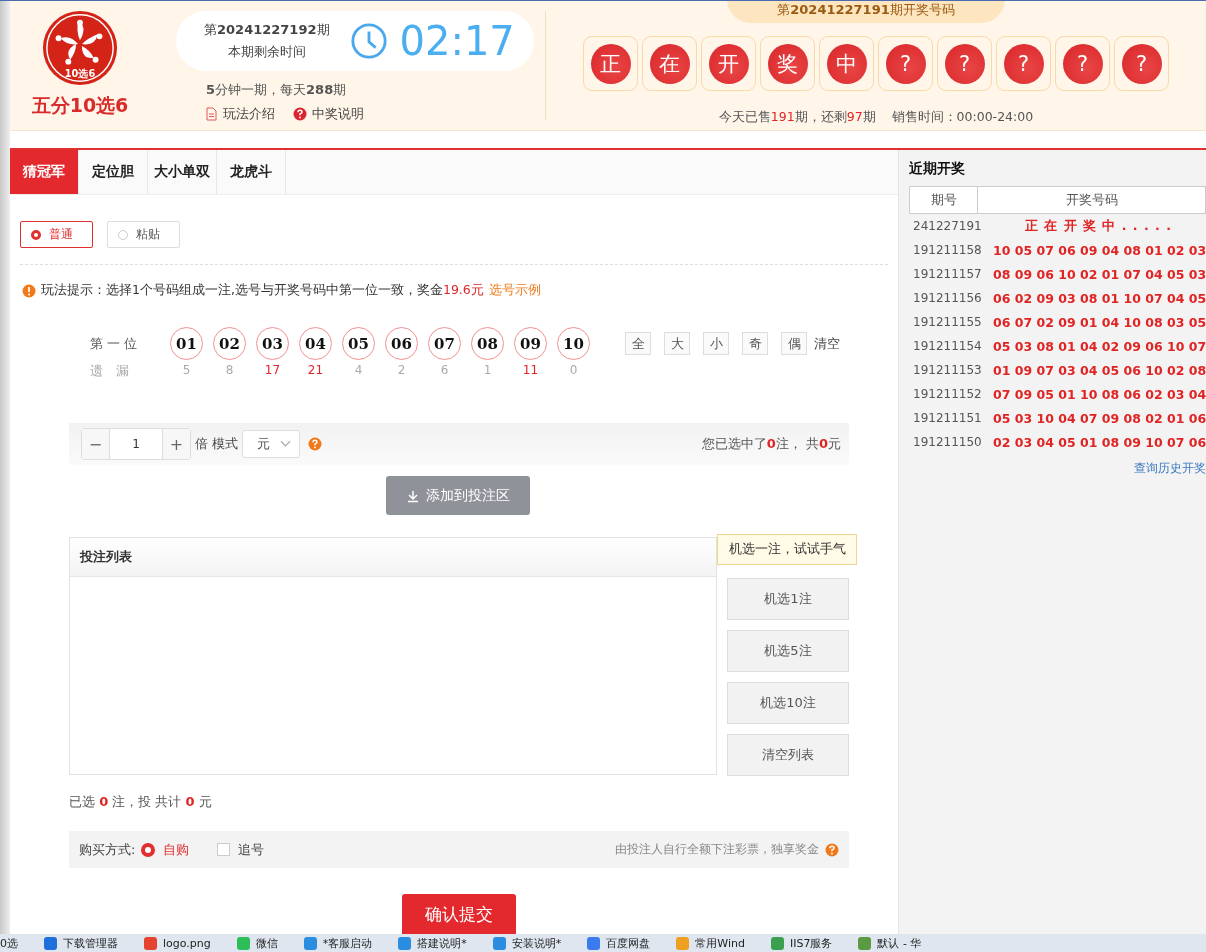 Image resolution: width=1206 pixels, height=952 pixels. What do you see at coordinates (225, 444) in the screenshot?
I see `mode-label: 模式` at bounding box center [225, 444].